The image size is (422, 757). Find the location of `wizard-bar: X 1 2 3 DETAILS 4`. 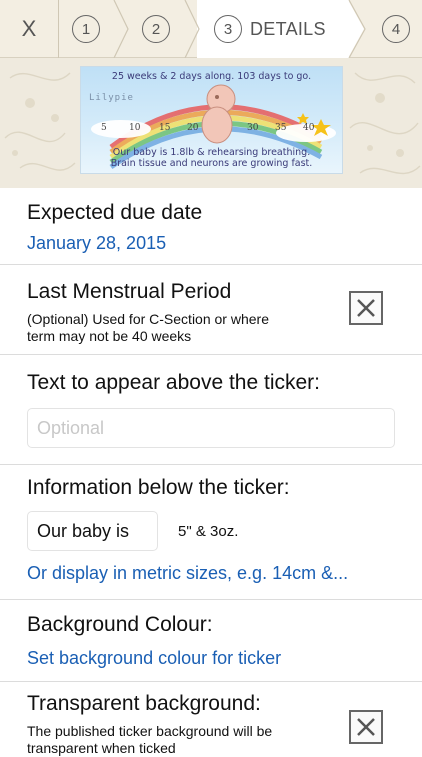

wizard-bar: X 1 2 3 DETAILS 4 is located at coordinates (211, 29).